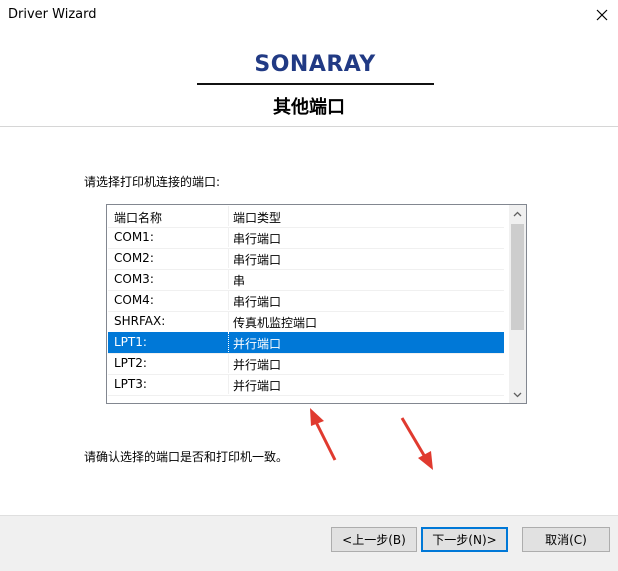  I want to click on vertical-scrollbar, so click(517, 304).